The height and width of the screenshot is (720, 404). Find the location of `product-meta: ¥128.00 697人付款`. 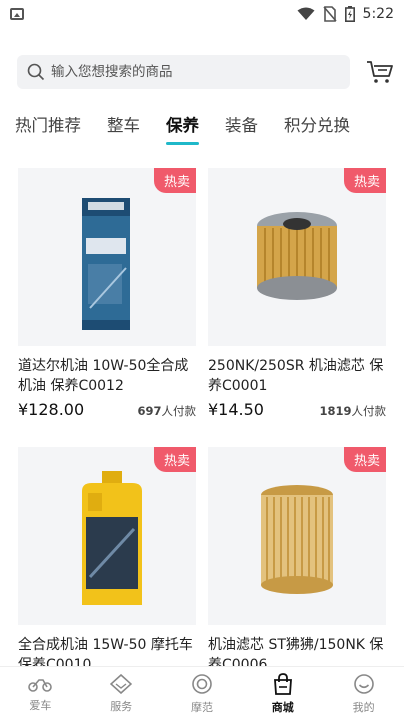

product-meta: ¥128.00 697人付款 is located at coordinates (107, 409).